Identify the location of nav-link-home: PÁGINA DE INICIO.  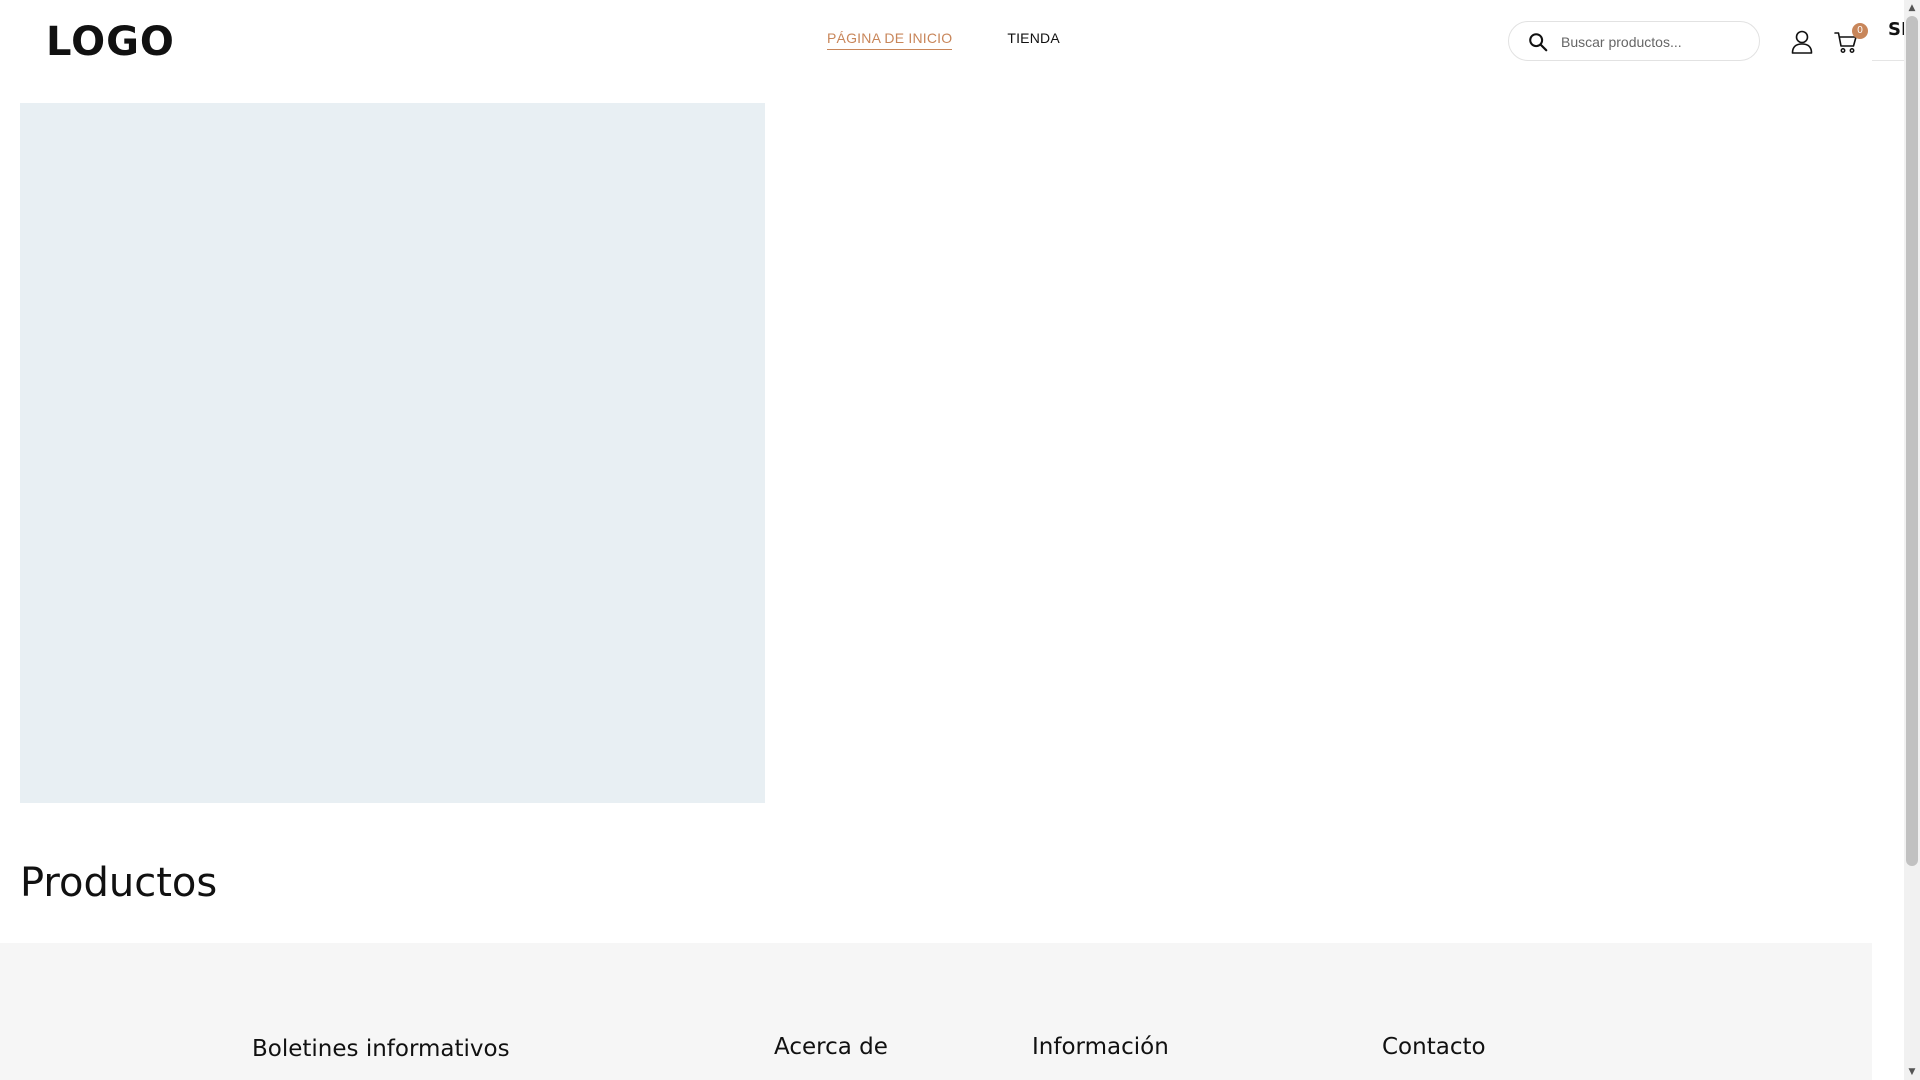
(890, 40).